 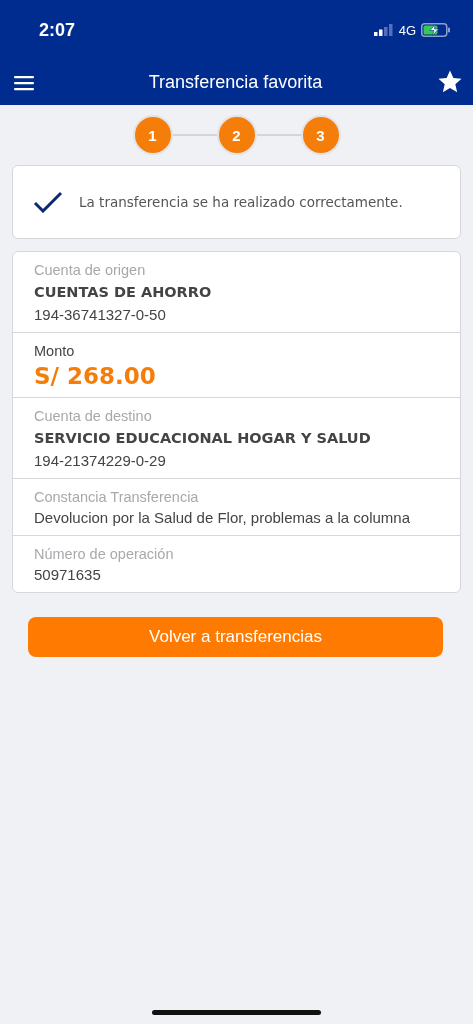 I want to click on battery-charging-icon, so click(x=436, y=30).